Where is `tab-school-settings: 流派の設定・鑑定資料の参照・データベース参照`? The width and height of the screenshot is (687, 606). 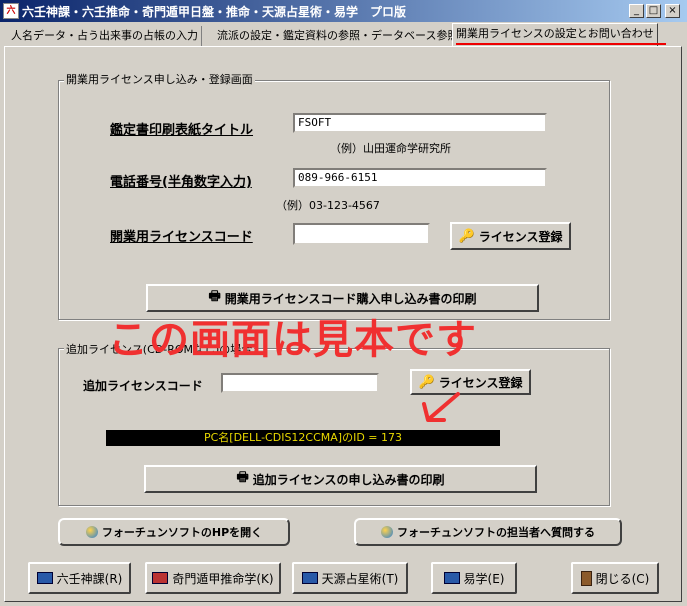 tab-school-settings: 流派の設定・鑑定資料の参照・データベース参照 is located at coordinates (338, 36).